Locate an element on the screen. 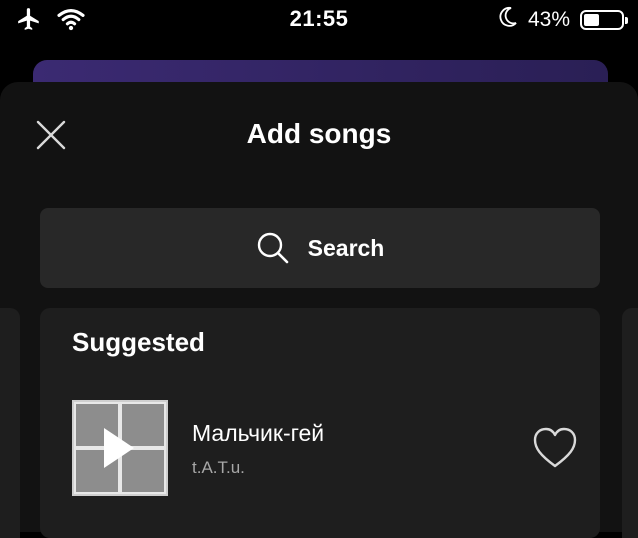 This screenshot has height=538, width=638. track-row: Мальчик-гей t.A.T.u. is located at coordinates (332, 448).